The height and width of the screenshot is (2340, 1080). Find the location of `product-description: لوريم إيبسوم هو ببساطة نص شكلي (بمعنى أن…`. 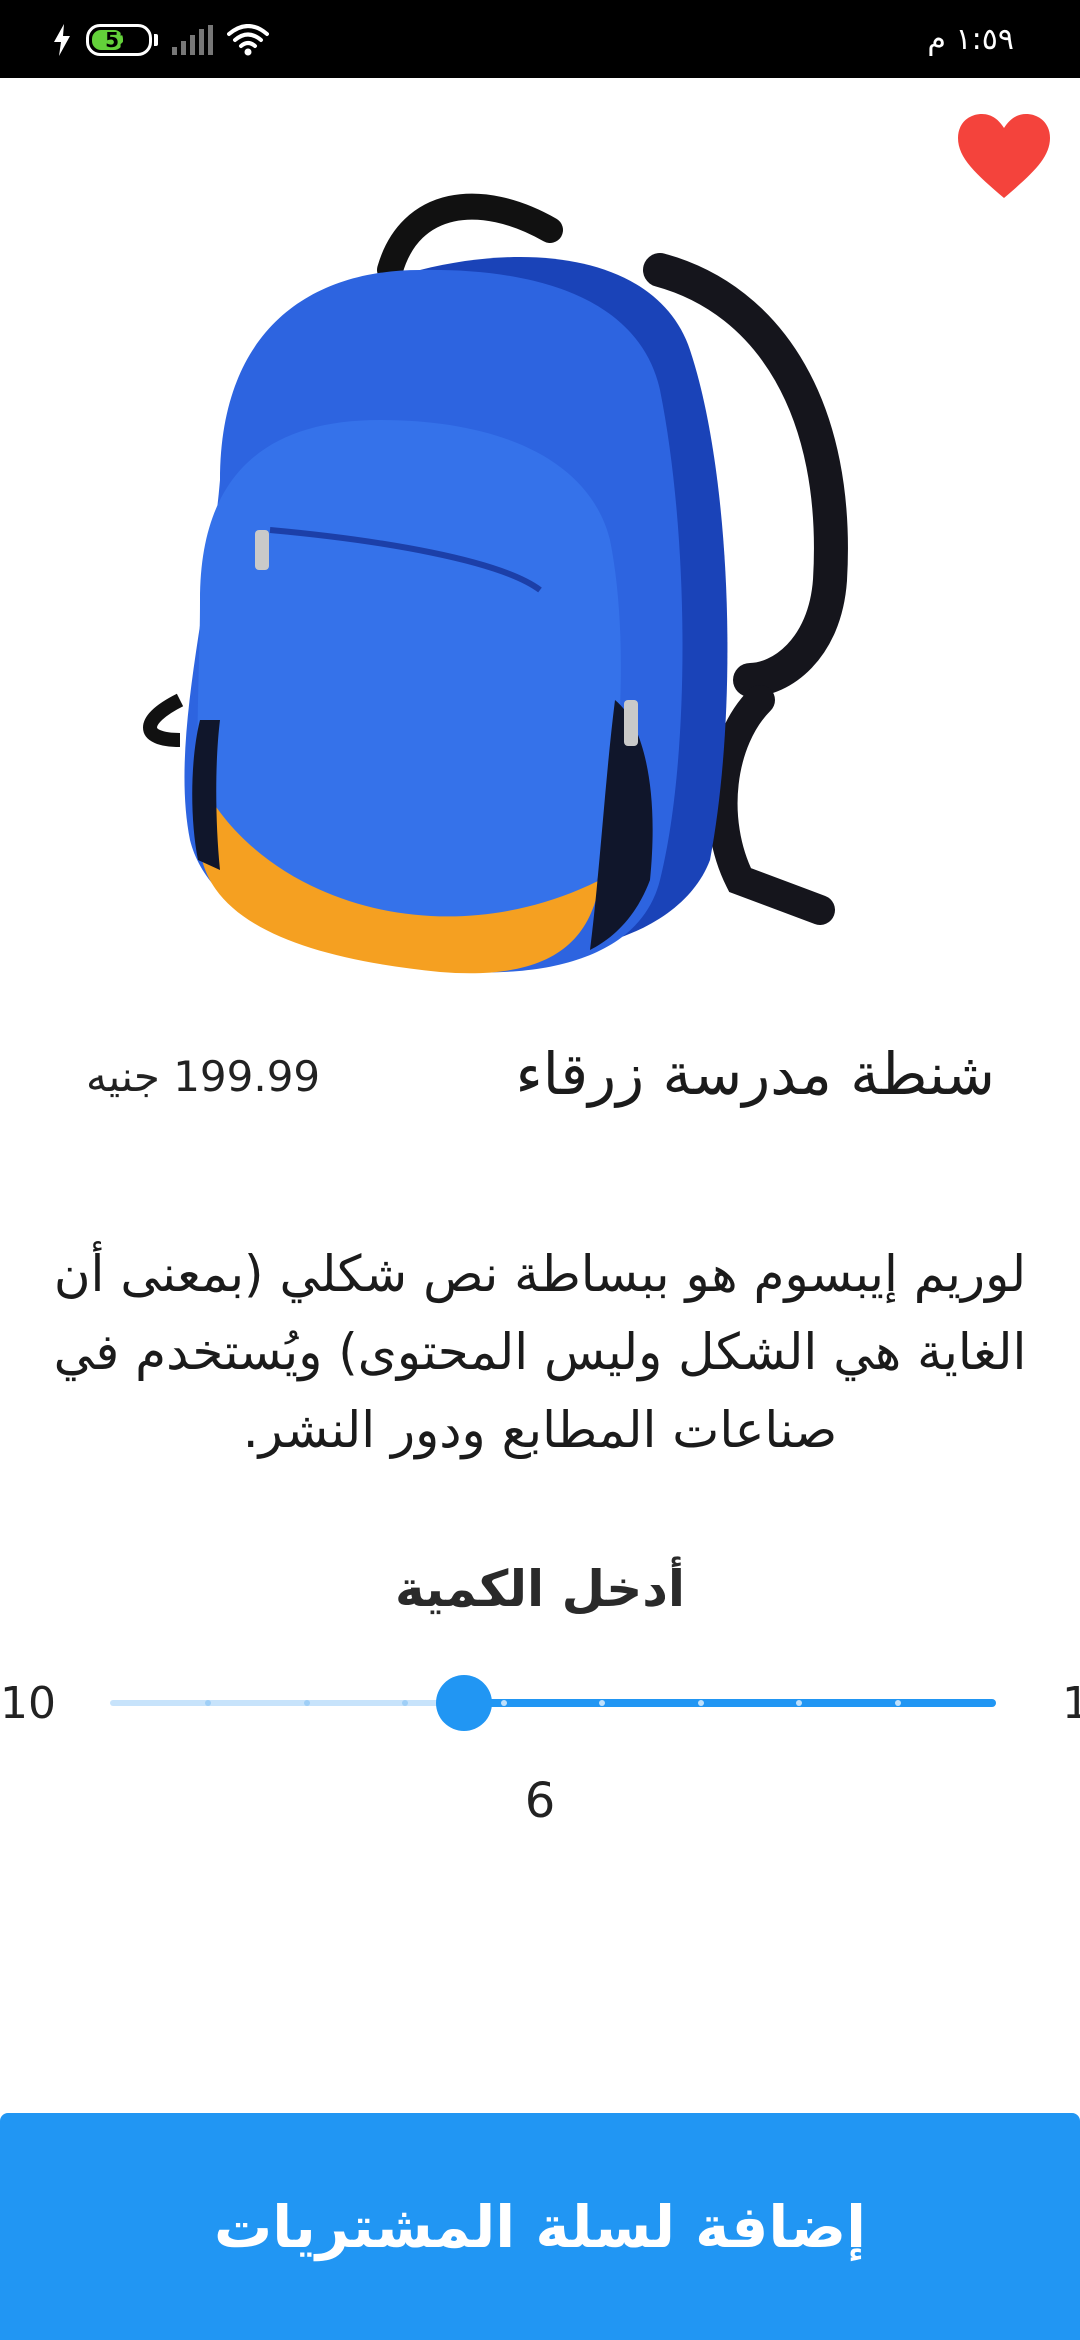

product-description: لوريم إيبسوم هو ببساطة نص شكلي (بمعنى أن… is located at coordinates (540, 1352).